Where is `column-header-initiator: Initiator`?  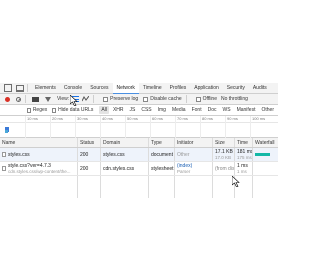
column-header-initiator: Initiator is located at coordinates (194, 142).